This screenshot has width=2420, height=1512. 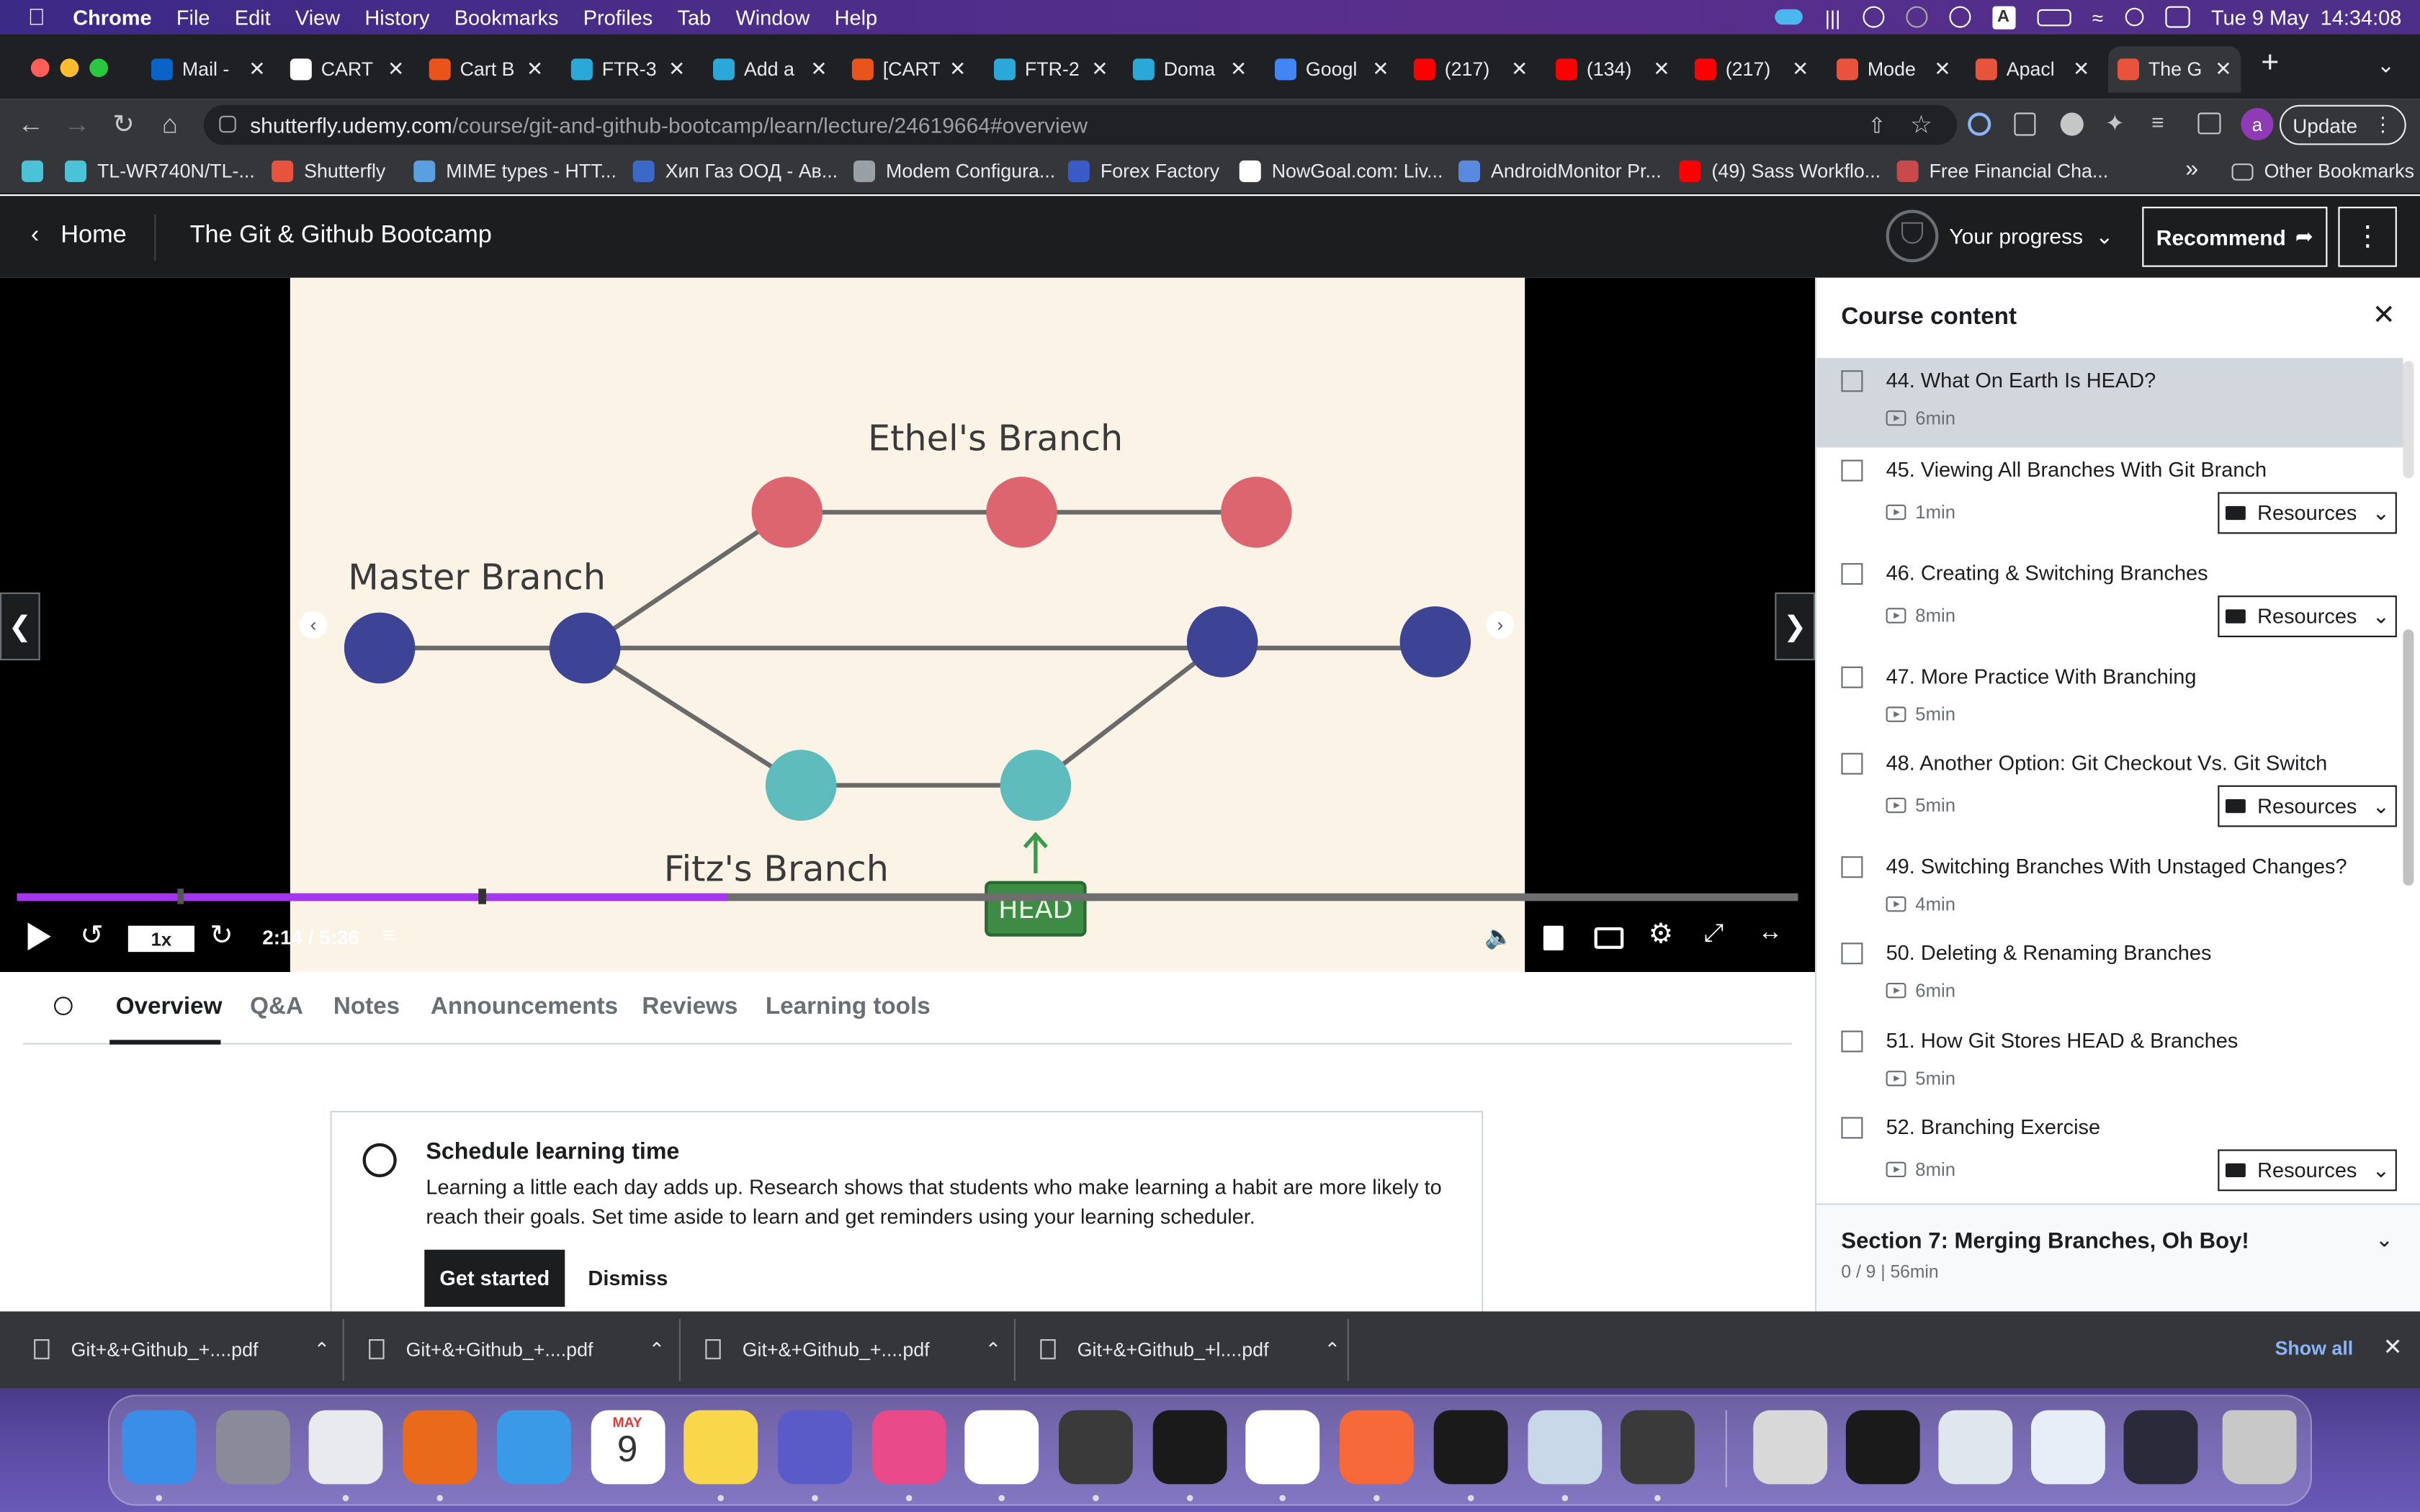 What do you see at coordinates (1613, 69) in the screenshot?
I see `browser-tab: (134) ✕` at bounding box center [1613, 69].